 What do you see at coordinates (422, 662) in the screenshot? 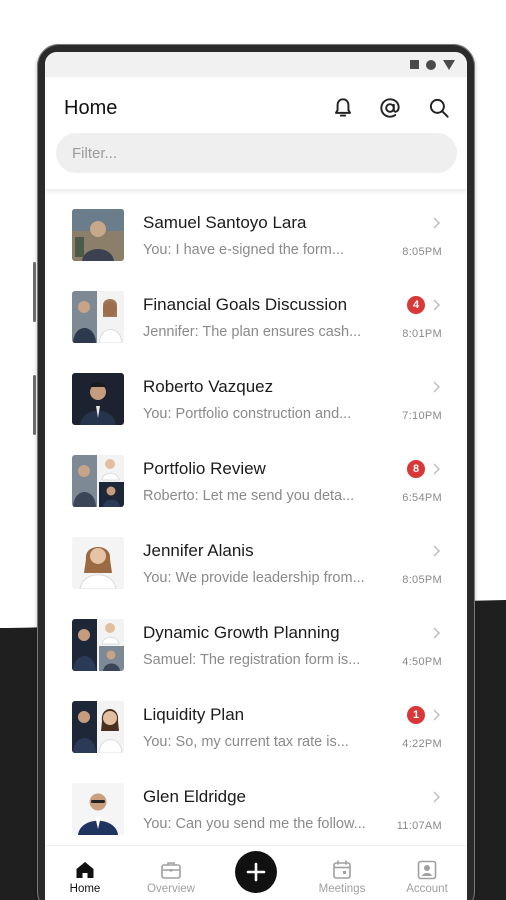
I see `message-time: 4:50PM` at bounding box center [422, 662].